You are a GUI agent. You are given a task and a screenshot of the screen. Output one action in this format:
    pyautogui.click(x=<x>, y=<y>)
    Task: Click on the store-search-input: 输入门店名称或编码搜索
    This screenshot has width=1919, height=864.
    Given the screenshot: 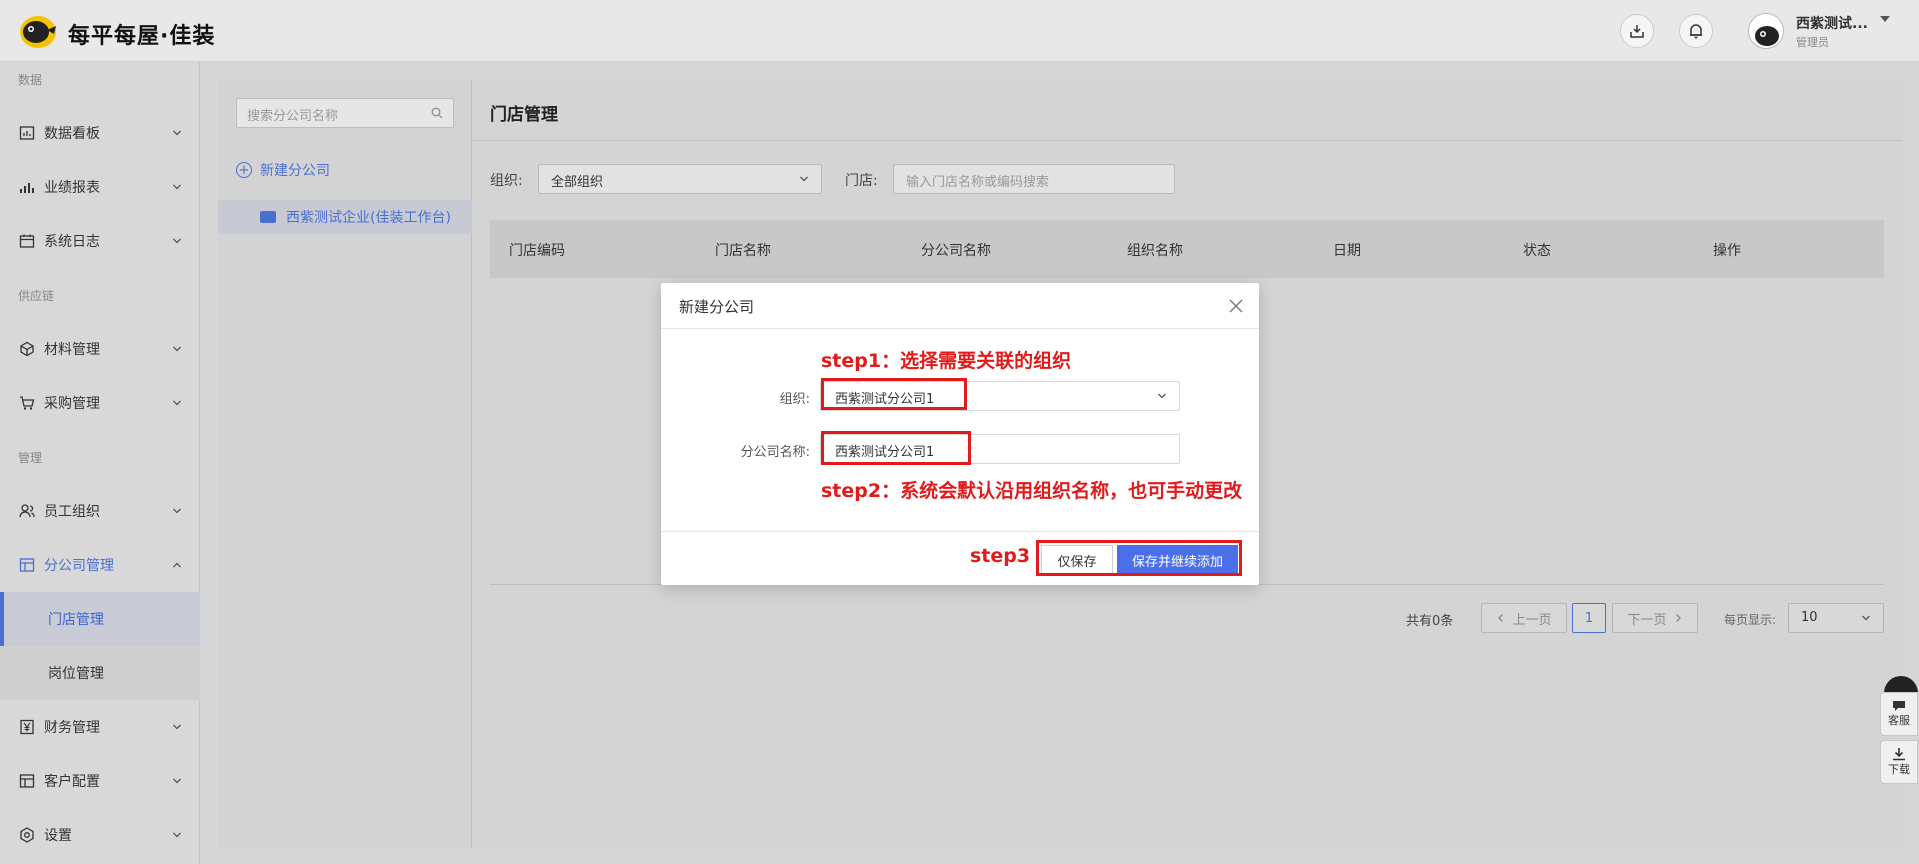 What is the action you would take?
    pyautogui.click(x=1034, y=179)
    